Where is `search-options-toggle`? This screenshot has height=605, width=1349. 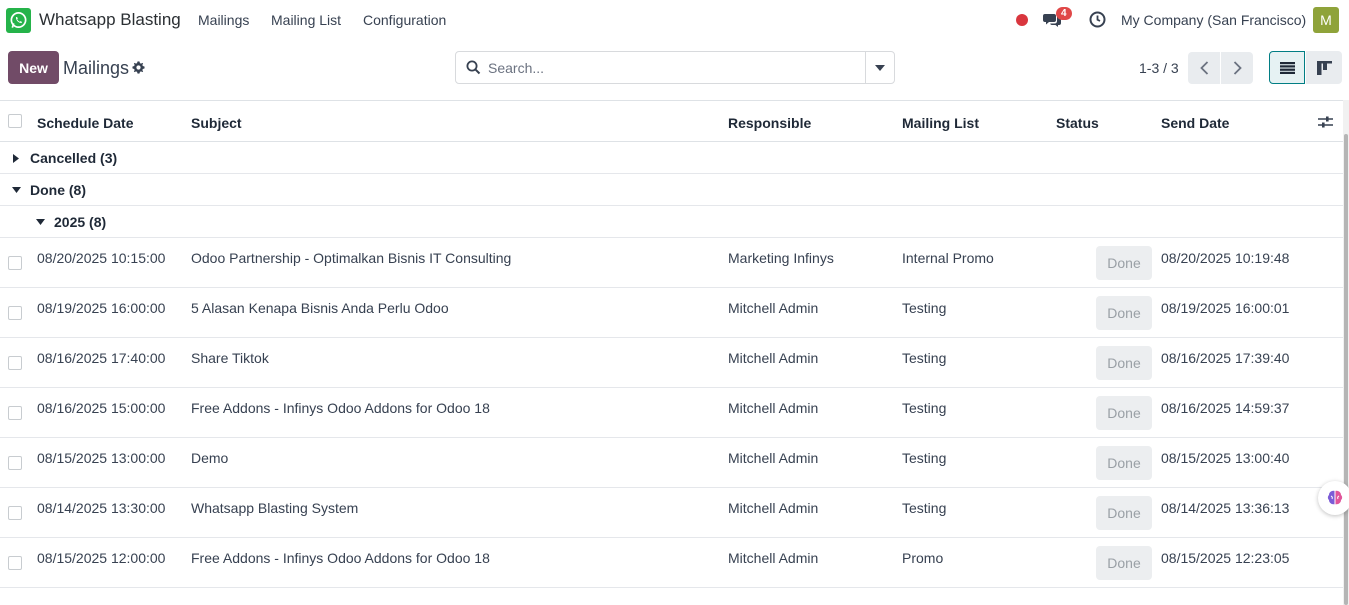
search-options-toggle is located at coordinates (879, 67).